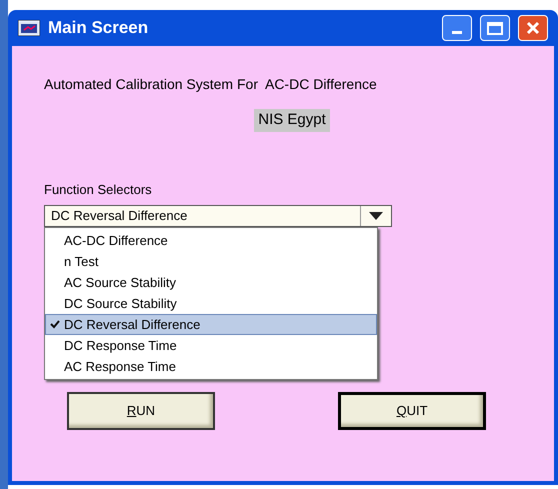 The height and width of the screenshot is (489, 558). What do you see at coordinates (211, 345) in the screenshot?
I see `dropdown-option: DC Response Time` at bounding box center [211, 345].